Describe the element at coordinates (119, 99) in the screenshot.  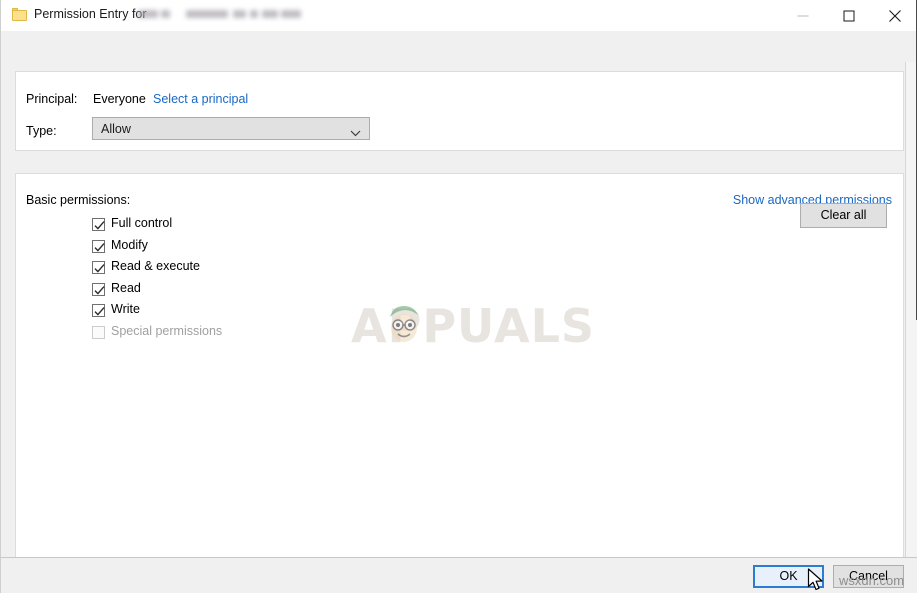
I see `principal-value: Everyone` at that location.